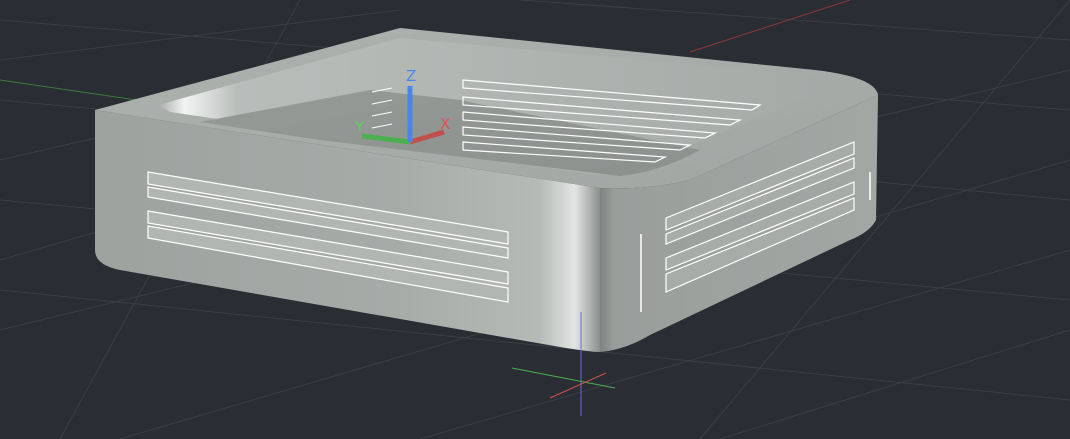 Image resolution: width=1070 pixels, height=439 pixels. I want to click on ucs-y-label: Y, so click(359, 127).